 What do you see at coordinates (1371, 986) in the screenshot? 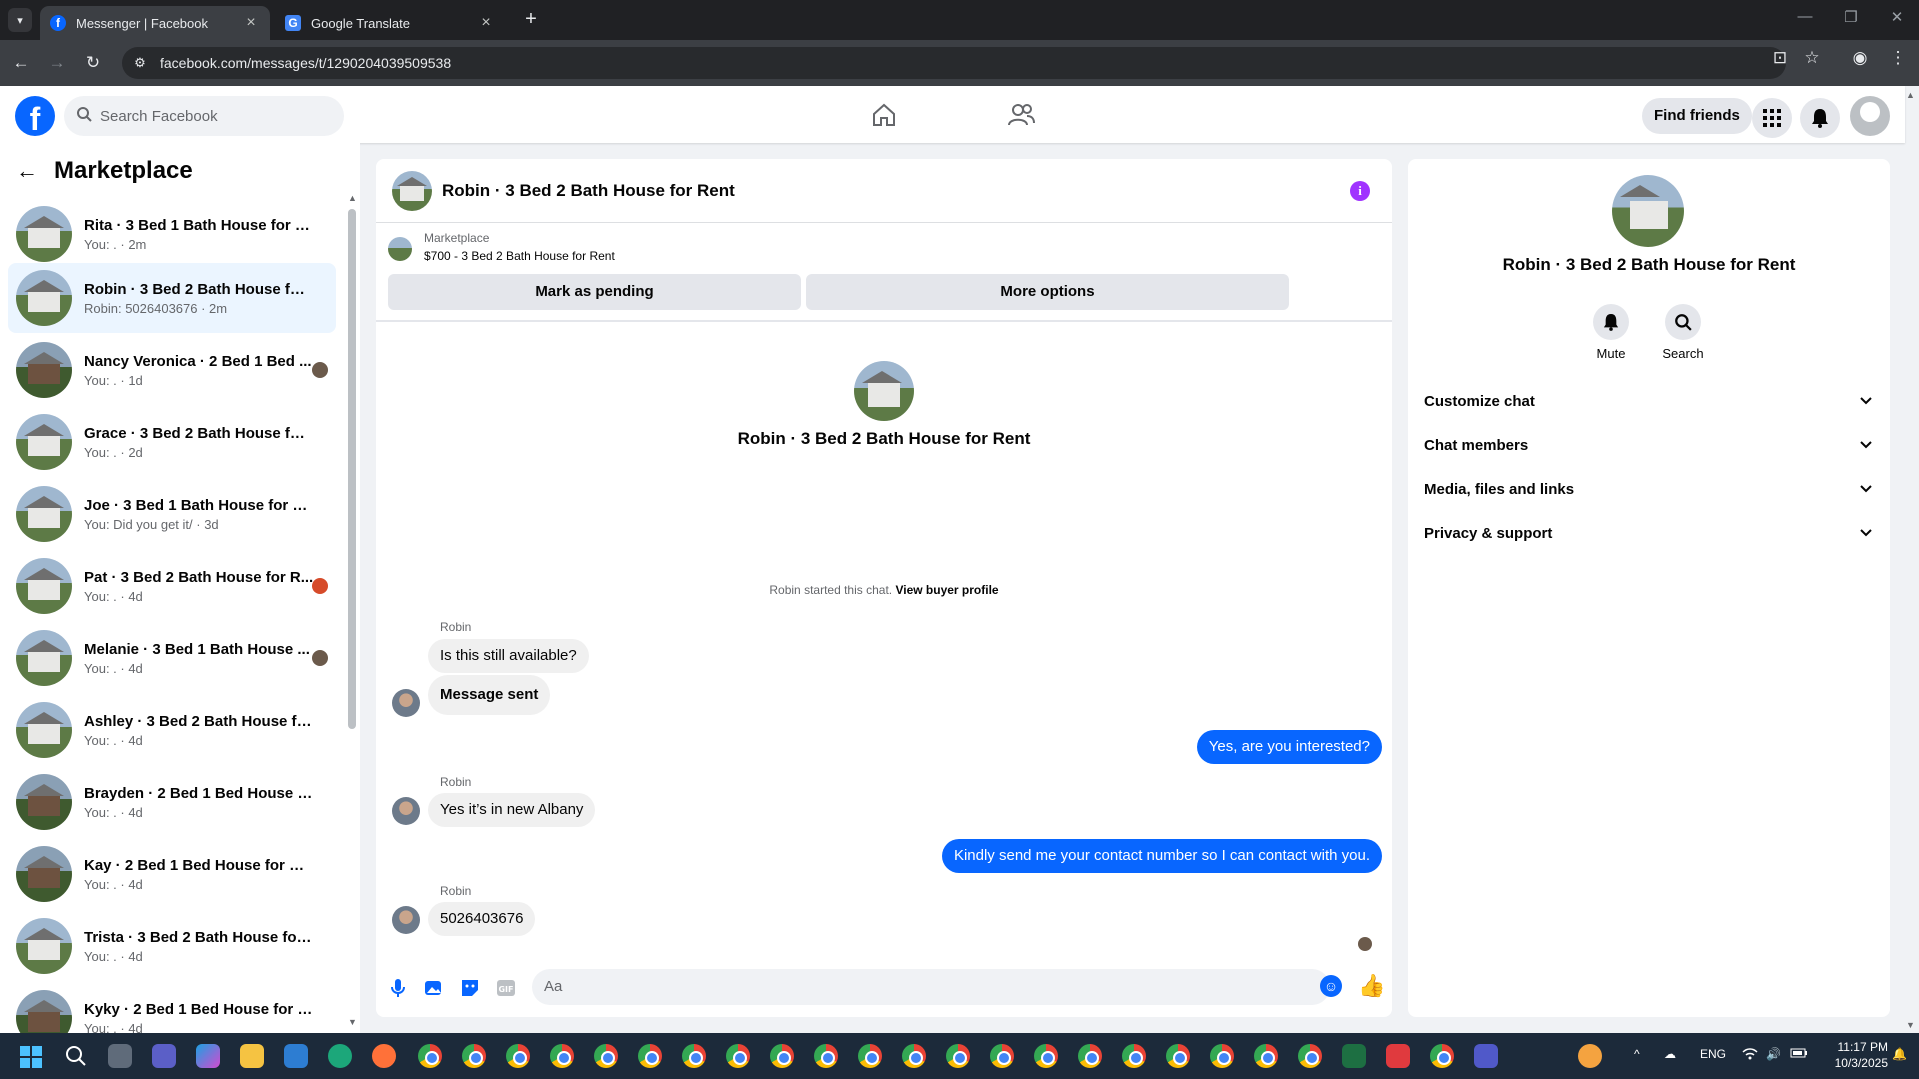
I see `thumbs-up-icon: 👍` at bounding box center [1371, 986].